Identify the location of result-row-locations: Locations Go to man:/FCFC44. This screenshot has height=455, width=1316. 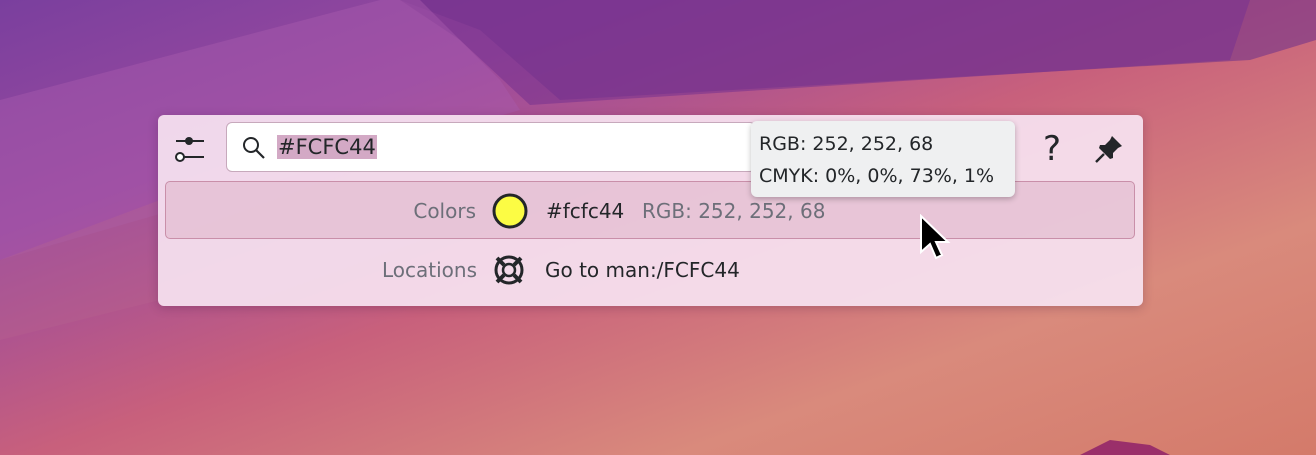
(650, 270).